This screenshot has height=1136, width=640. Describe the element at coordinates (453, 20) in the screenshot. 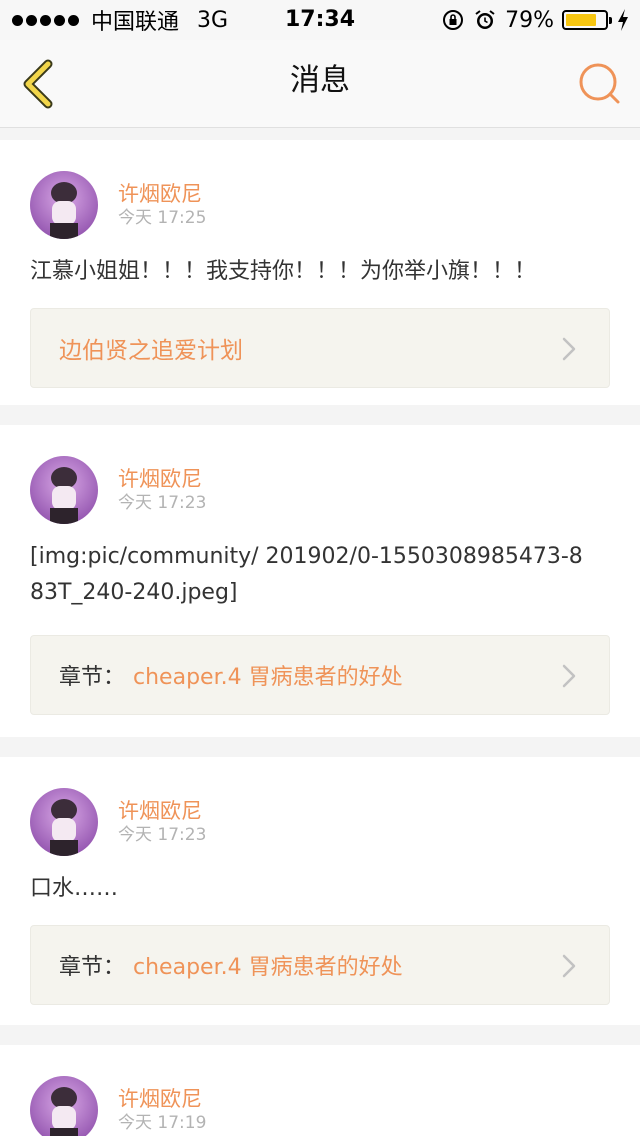

I see `orientation-lock-icon` at that location.